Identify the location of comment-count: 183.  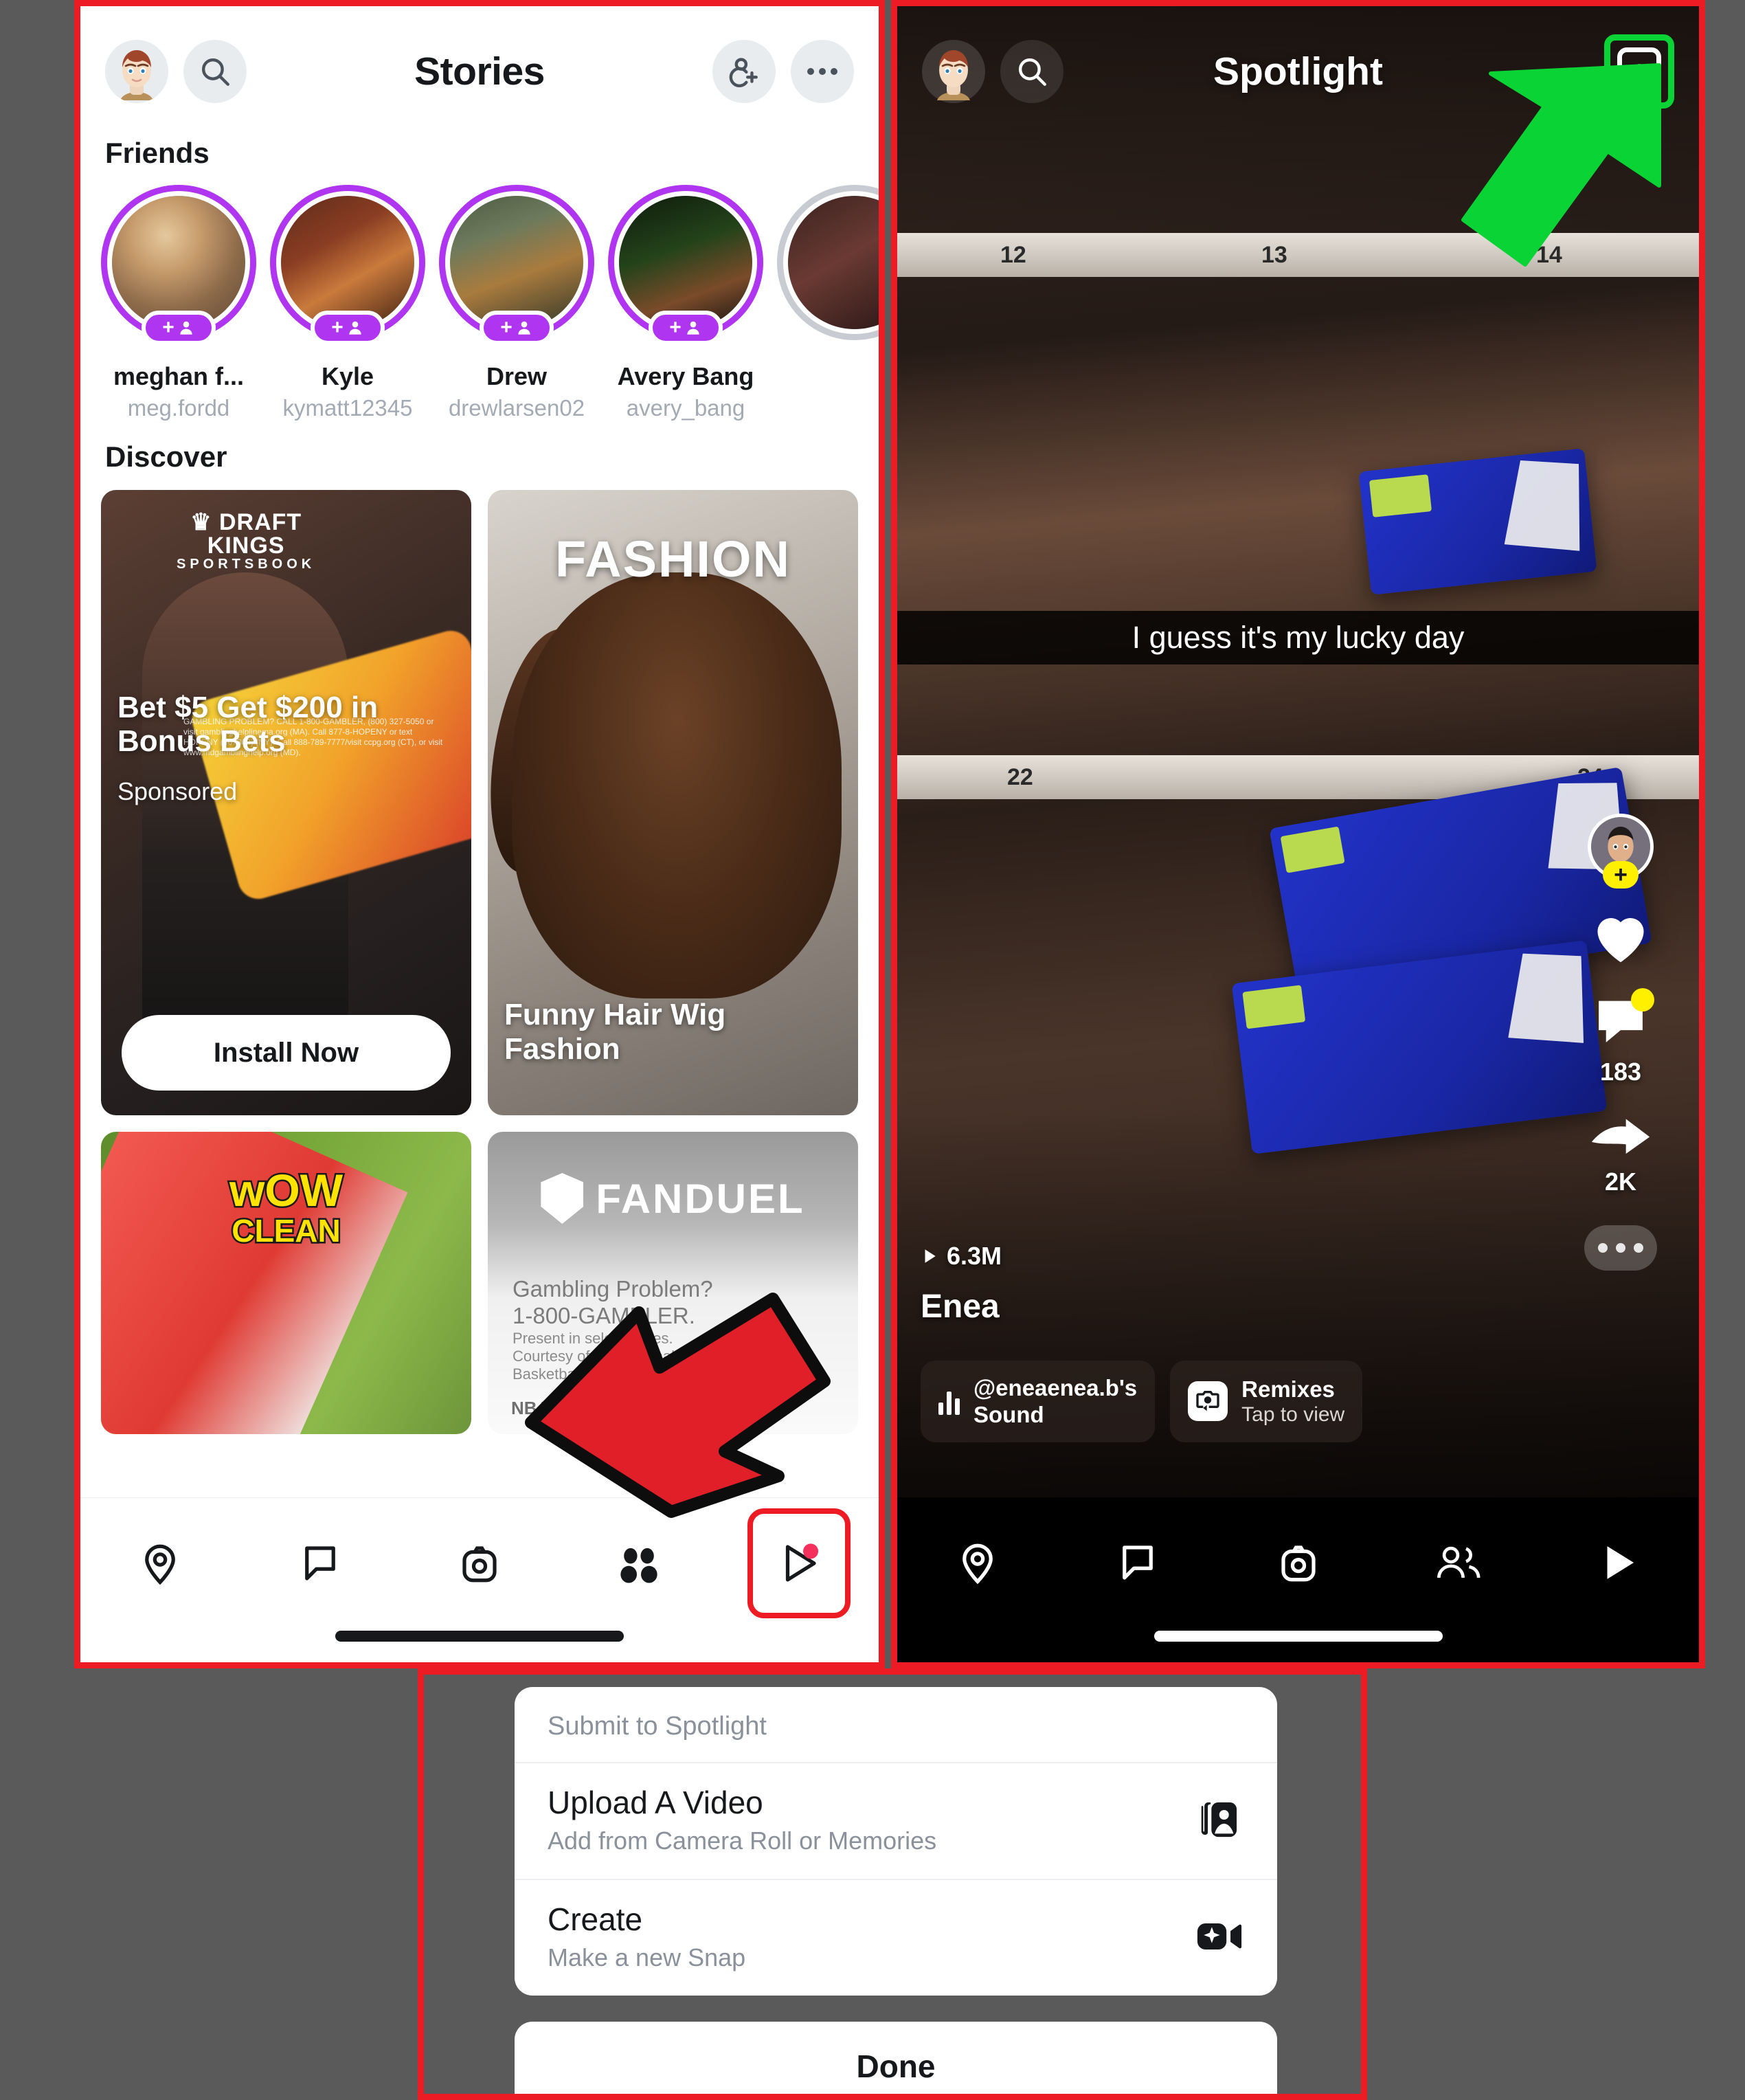
(1620, 1072).